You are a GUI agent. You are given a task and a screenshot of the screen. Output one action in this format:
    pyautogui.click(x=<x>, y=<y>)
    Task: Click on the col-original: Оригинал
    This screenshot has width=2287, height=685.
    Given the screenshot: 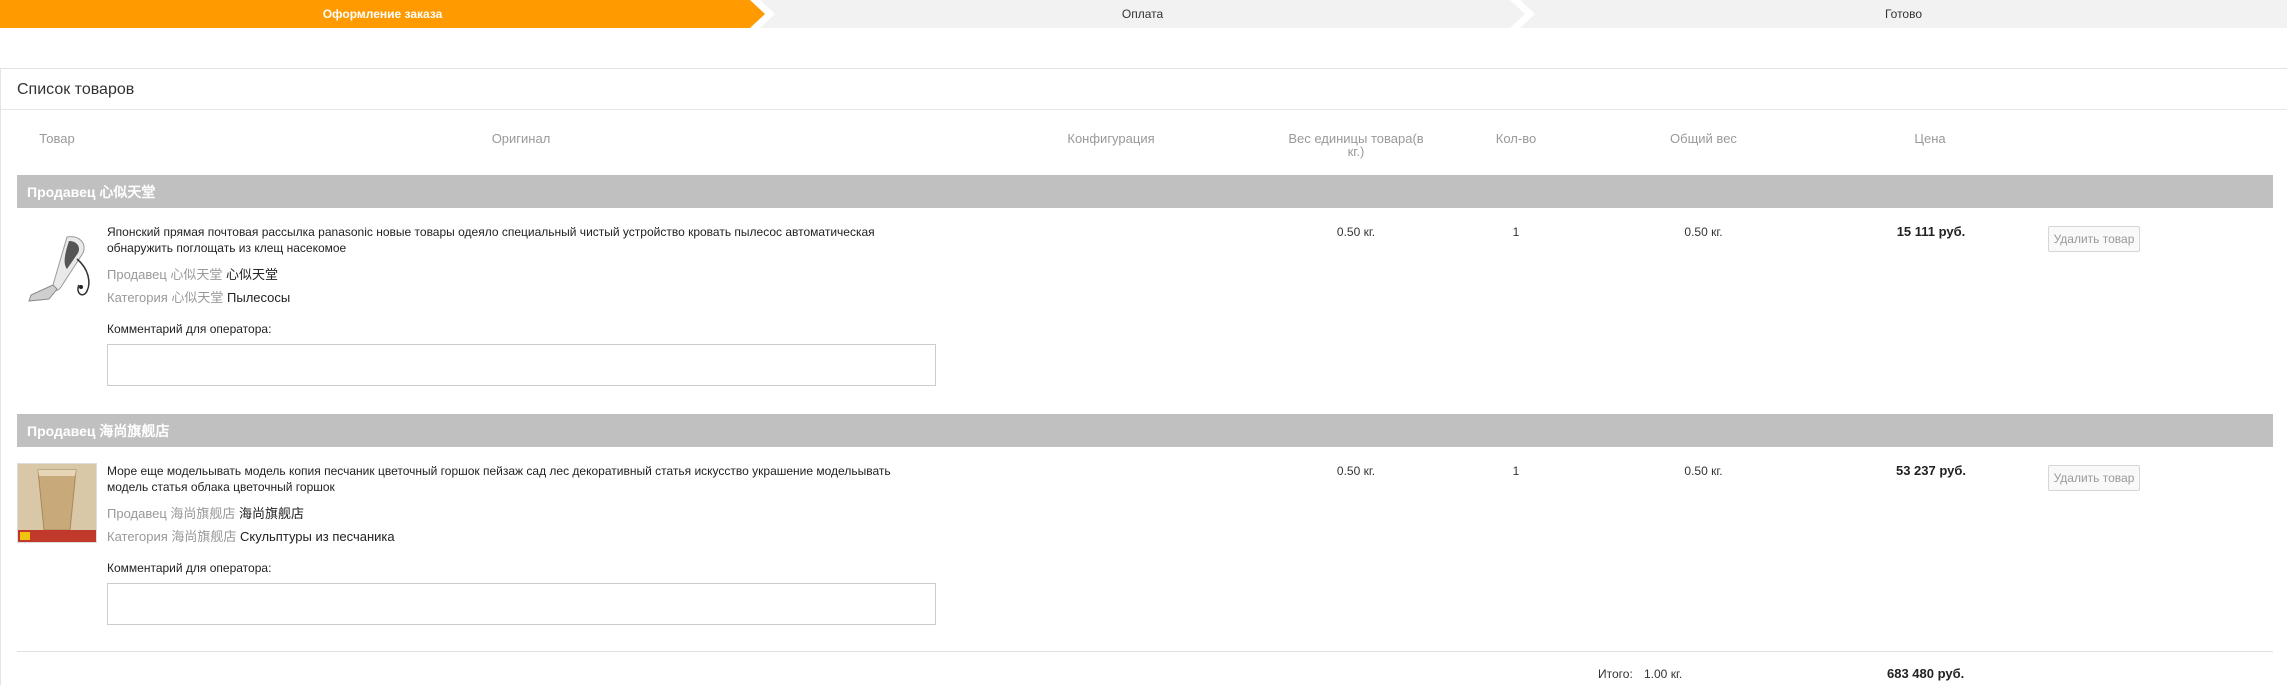 What is the action you would take?
    pyautogui.click(x=521, y=138)
    